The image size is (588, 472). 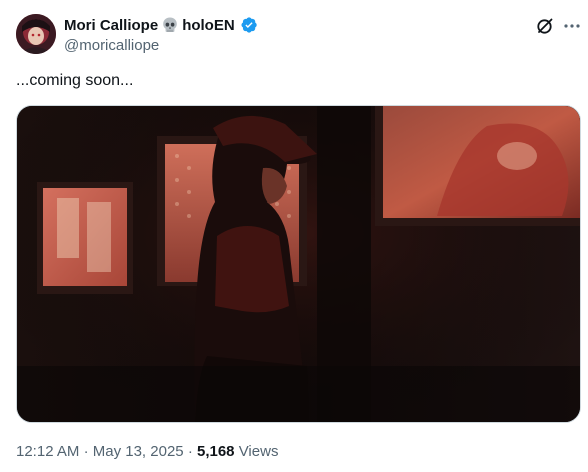 I want to click on avatar, so click(x=36, y=34).